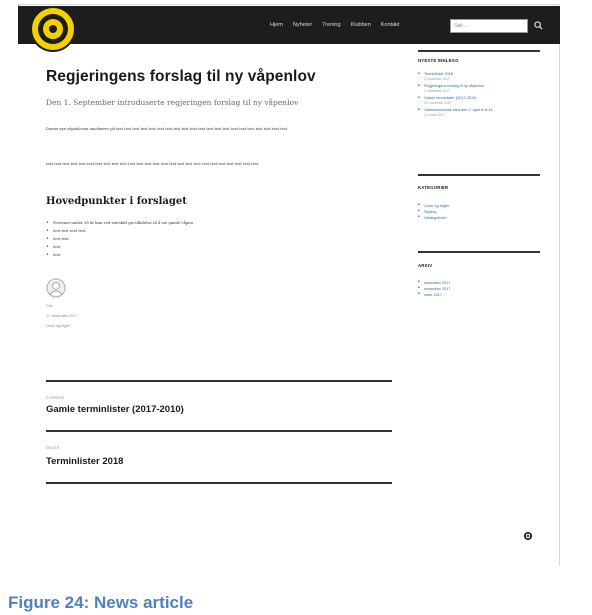  I want to click on archive-list: desember 2017 november 2017 mars 2017, so click(434, 288).